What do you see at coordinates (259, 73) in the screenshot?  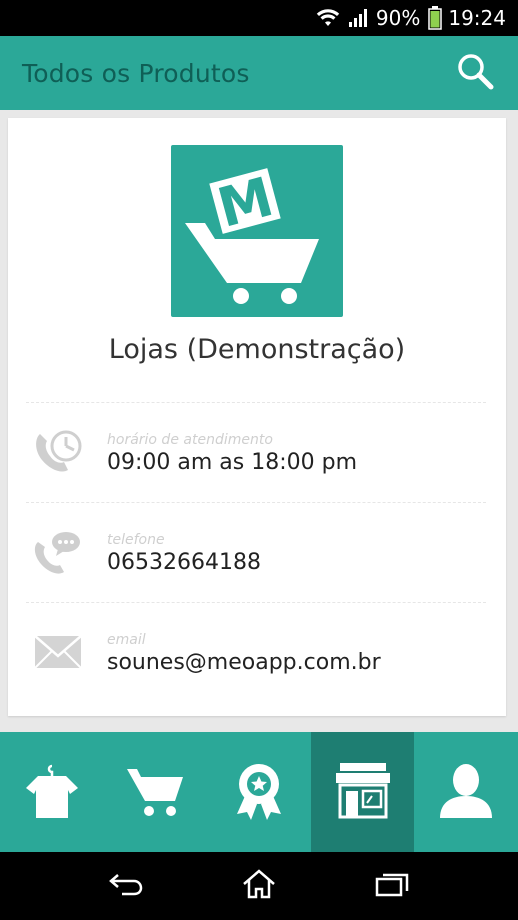 I see `app-bar: Todos os Produtos` at bounding box center [259, 73].